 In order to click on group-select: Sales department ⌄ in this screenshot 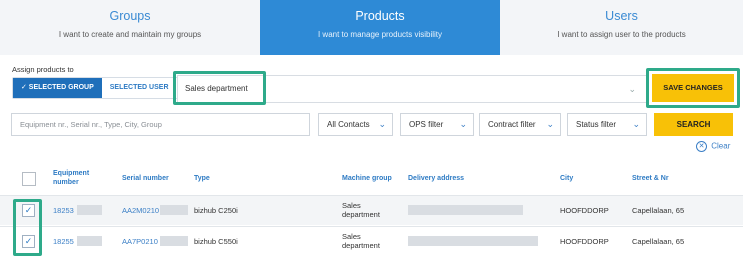, I will do `click(412, 89)`.